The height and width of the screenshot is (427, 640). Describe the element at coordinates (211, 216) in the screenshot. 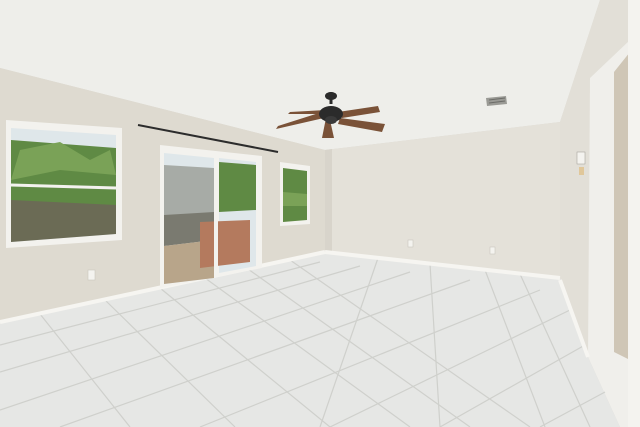

I see `sliding-glass-door` at that location.